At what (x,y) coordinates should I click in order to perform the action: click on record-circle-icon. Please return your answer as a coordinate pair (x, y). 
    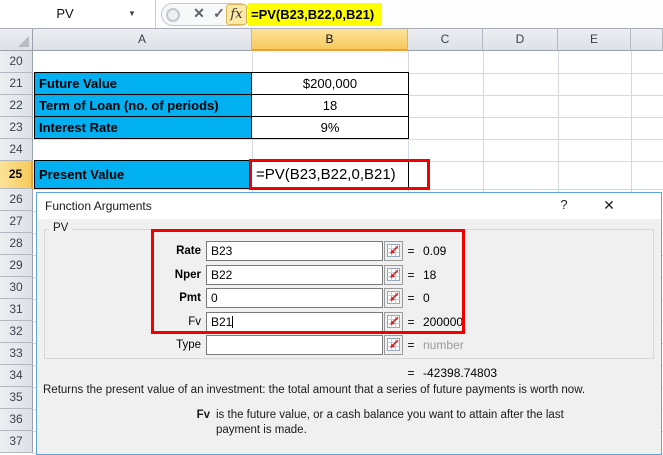
    Looking at the image, I should click on (173, 15).